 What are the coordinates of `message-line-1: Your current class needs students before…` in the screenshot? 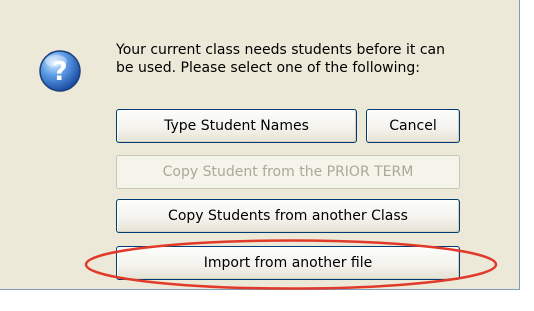 It's located at (280, 50).